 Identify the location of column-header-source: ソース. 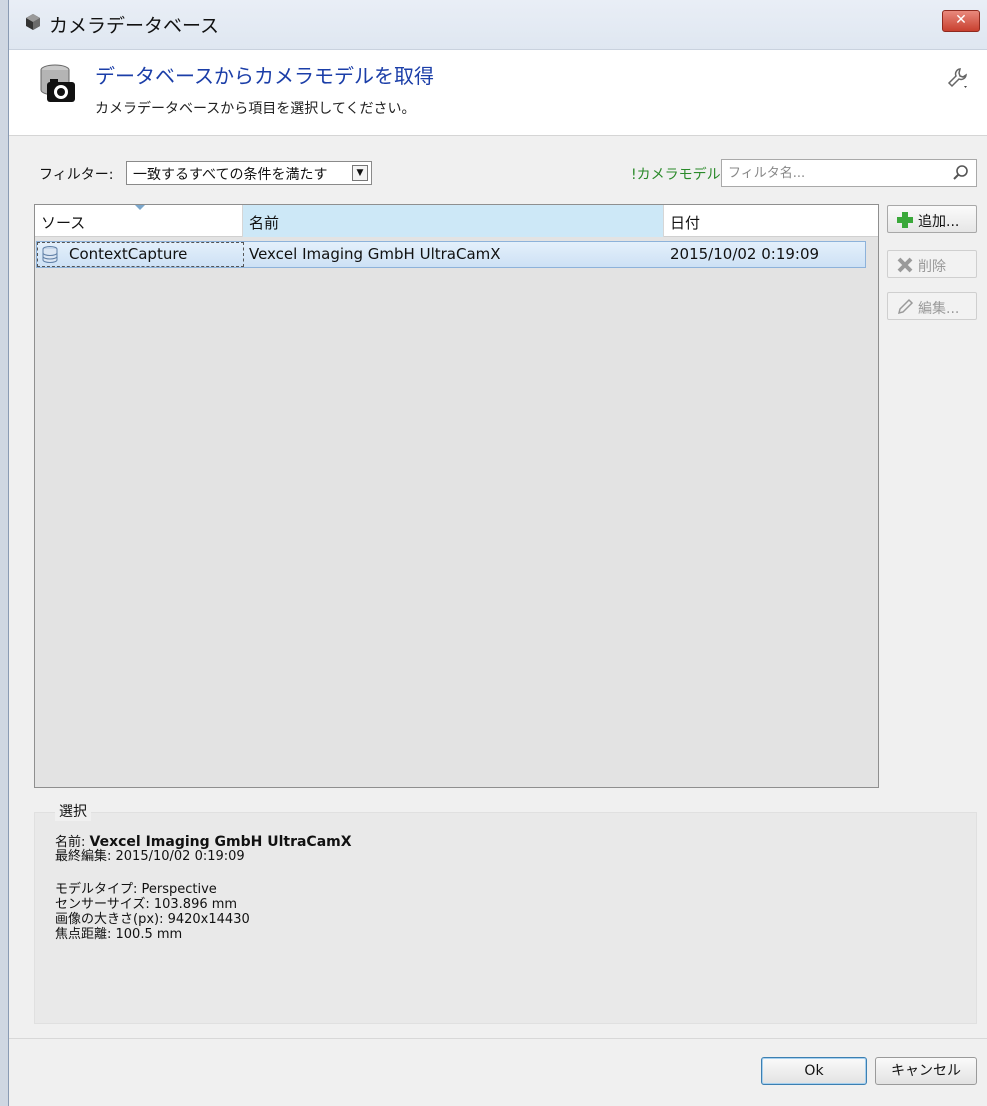
(139, 221).